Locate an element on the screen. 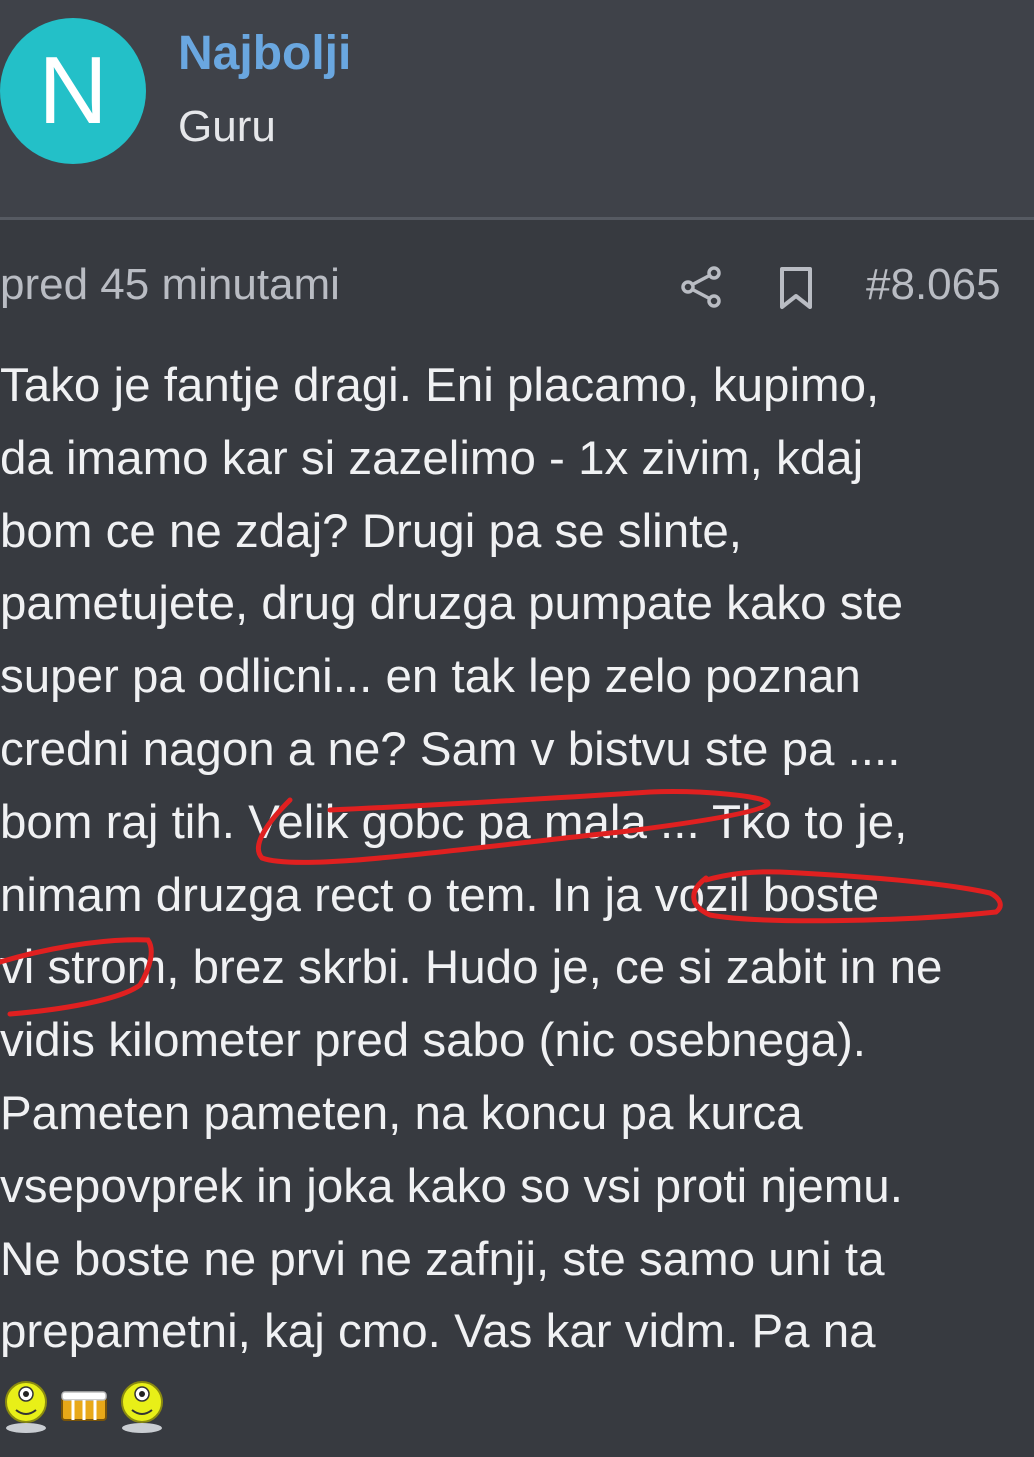 The height and width of the screenshot is (1457, 1034). post-header: N Najbolji Guru is located at coordinates (517, 108).